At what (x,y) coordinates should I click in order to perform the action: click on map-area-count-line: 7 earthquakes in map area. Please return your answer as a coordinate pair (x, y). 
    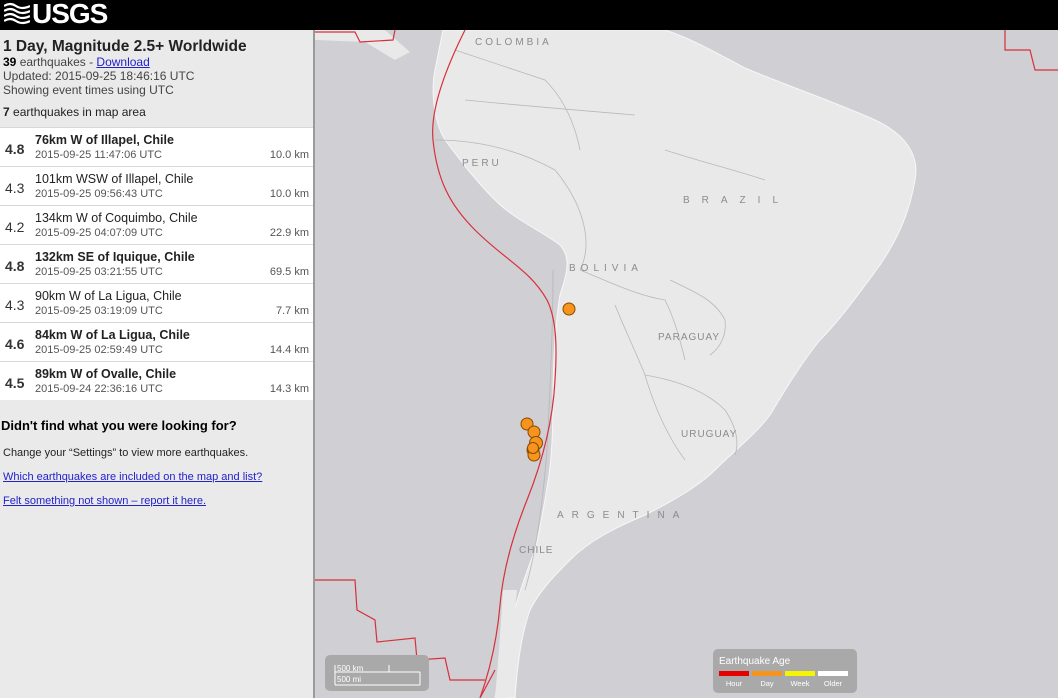
    Looking at the image, I should click on (156, 112).